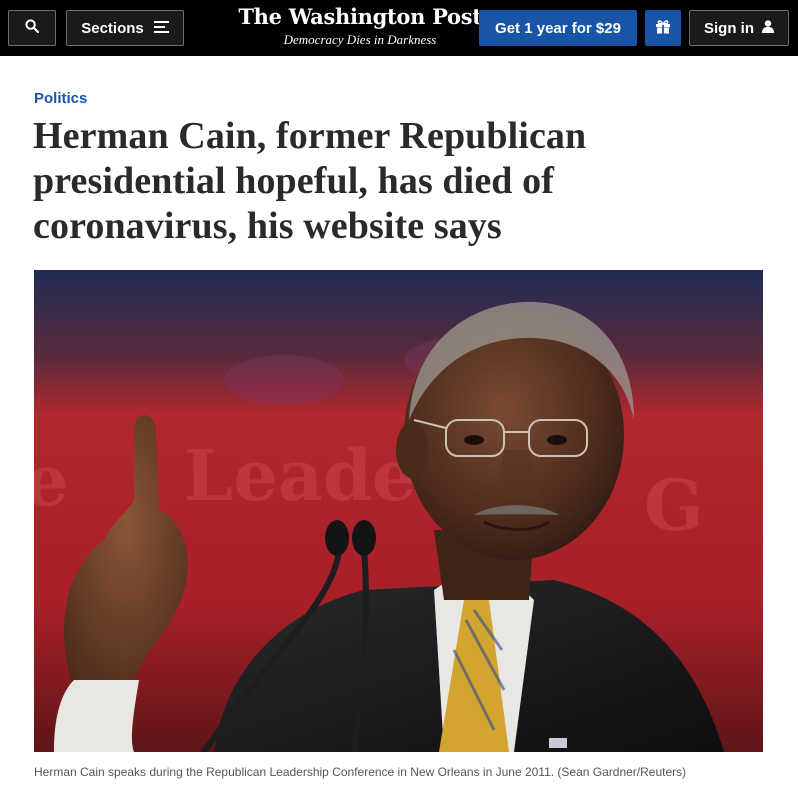 Image resolution: width=798 pixels, height=786 pixels. What do you see at coordinates (729, 28) in the screenshot?
I see `sign-in-label: Sign in` at bounding box center [729, 28].